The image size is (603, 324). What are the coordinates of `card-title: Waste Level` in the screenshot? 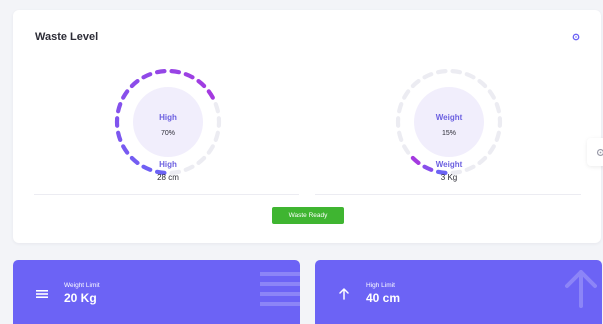 It's located at (67, 37).